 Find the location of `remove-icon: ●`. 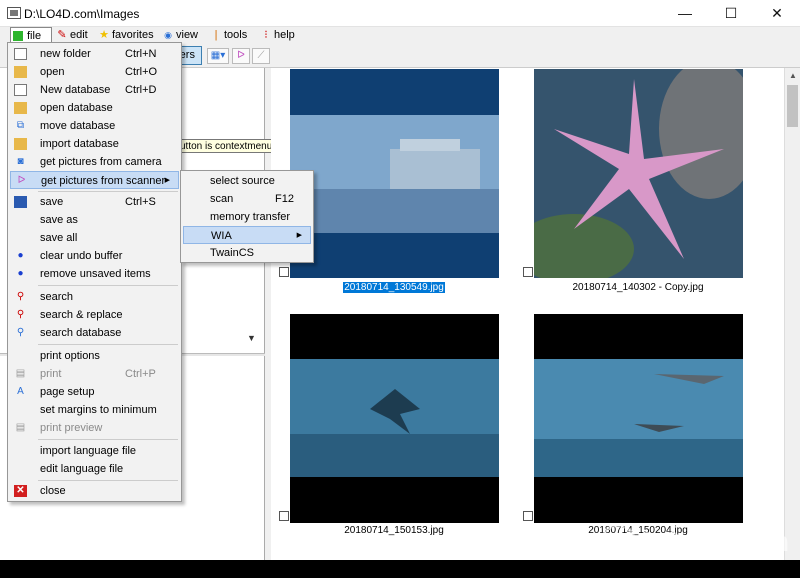

remove-icon: ● is located at coordinates (20, 273).